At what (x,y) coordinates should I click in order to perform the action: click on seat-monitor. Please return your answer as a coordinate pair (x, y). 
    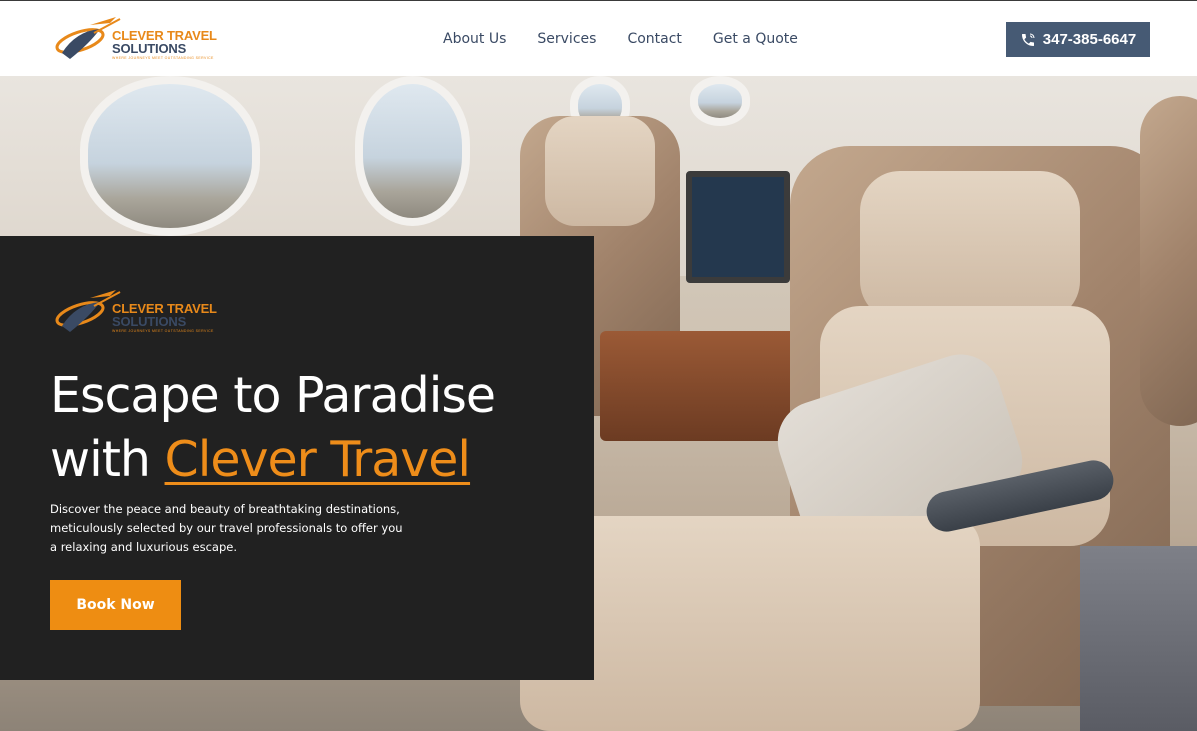
    Looking at the image, I should click on (738, 227).